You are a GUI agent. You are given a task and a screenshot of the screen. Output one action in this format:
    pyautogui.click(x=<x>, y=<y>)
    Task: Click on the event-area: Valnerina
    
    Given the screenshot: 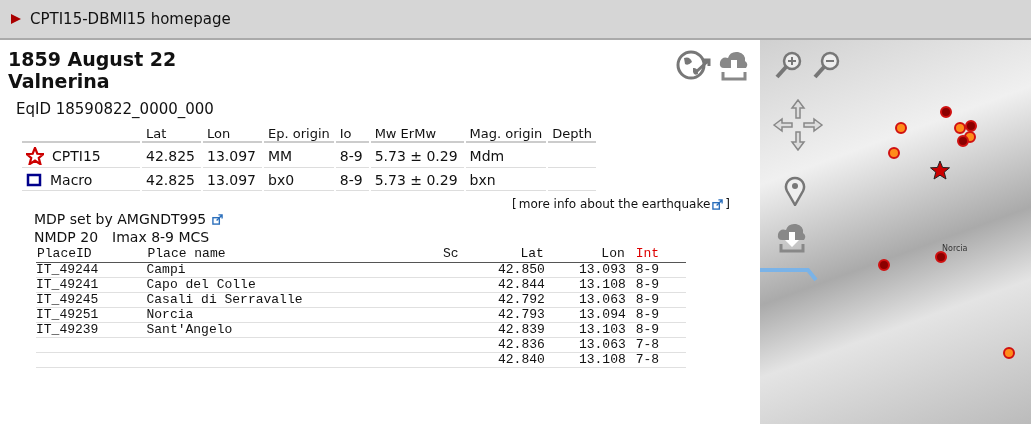 What is the action you would take?
    pyautogui.click(x=92, y=81)
    